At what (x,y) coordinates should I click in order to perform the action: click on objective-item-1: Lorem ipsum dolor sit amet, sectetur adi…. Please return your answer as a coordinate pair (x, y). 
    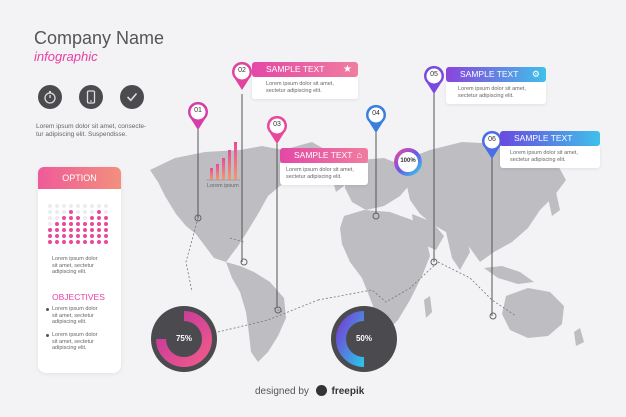
    Looking at the image, I should click on (75, 315).